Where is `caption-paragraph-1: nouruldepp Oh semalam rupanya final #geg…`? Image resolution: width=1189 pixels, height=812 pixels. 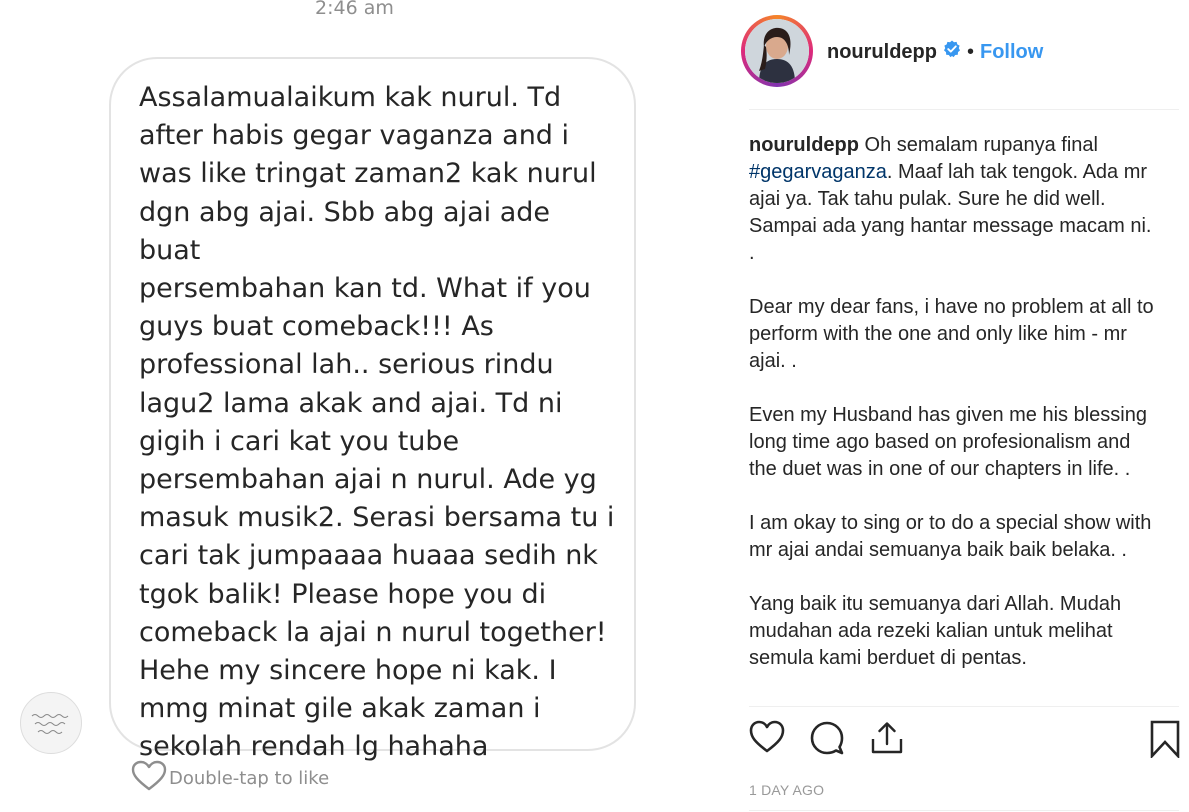
caption-paragraph-1: nouruldepp Oh semalam rupanya final #geg… is located at coordinates (952, 199).